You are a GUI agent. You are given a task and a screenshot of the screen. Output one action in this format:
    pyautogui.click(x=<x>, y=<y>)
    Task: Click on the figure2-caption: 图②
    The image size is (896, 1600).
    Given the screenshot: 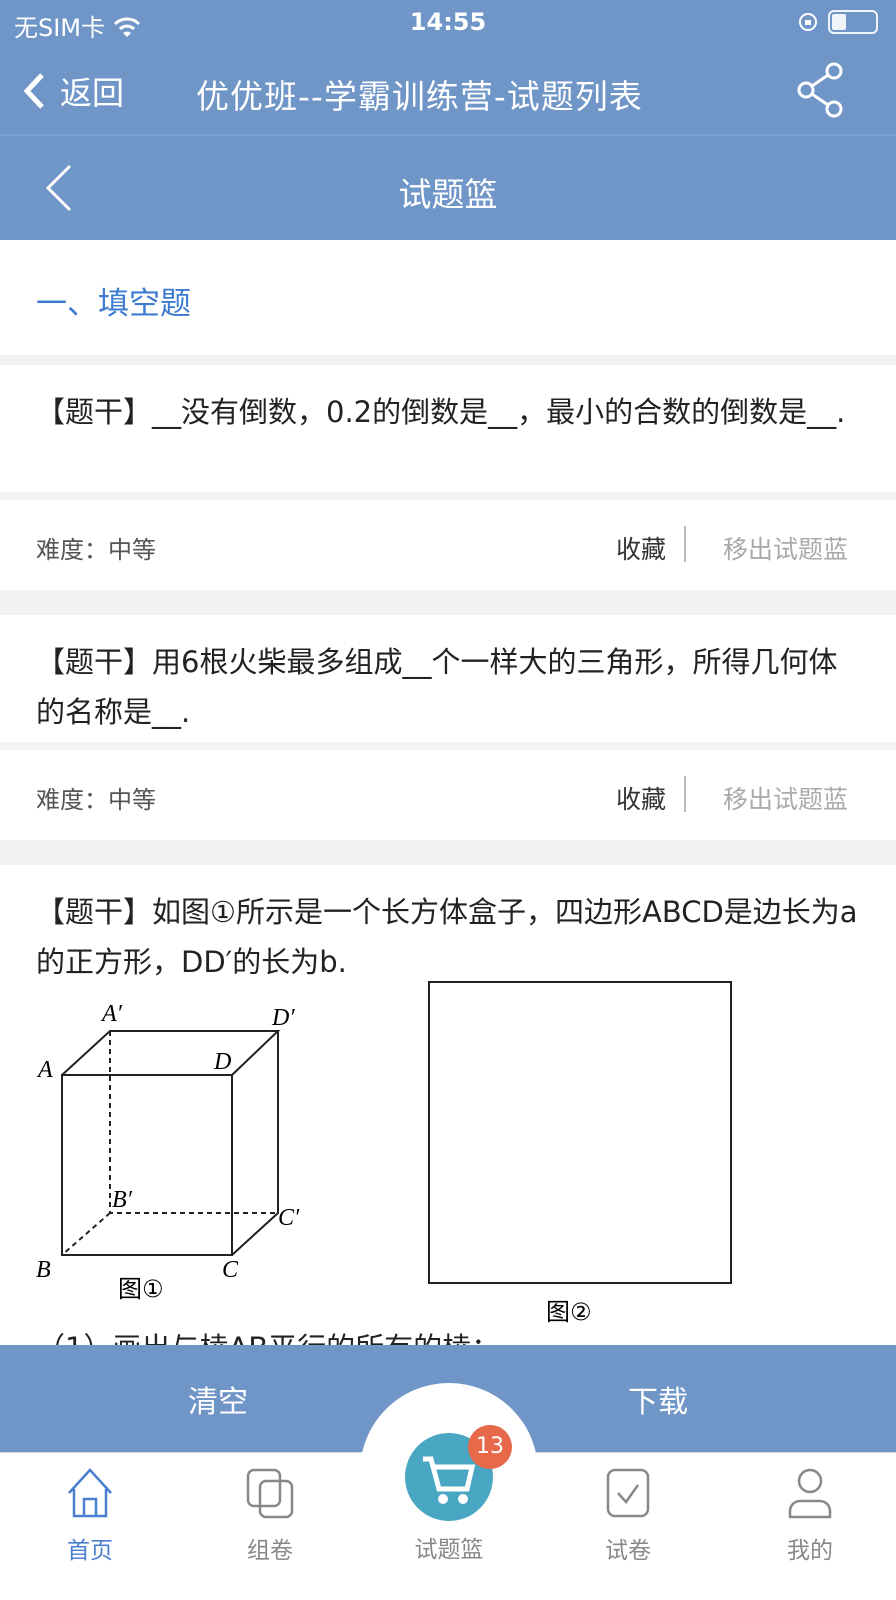 What is the action you would take?
    pyautogui.click(x=569, y=1312)
    